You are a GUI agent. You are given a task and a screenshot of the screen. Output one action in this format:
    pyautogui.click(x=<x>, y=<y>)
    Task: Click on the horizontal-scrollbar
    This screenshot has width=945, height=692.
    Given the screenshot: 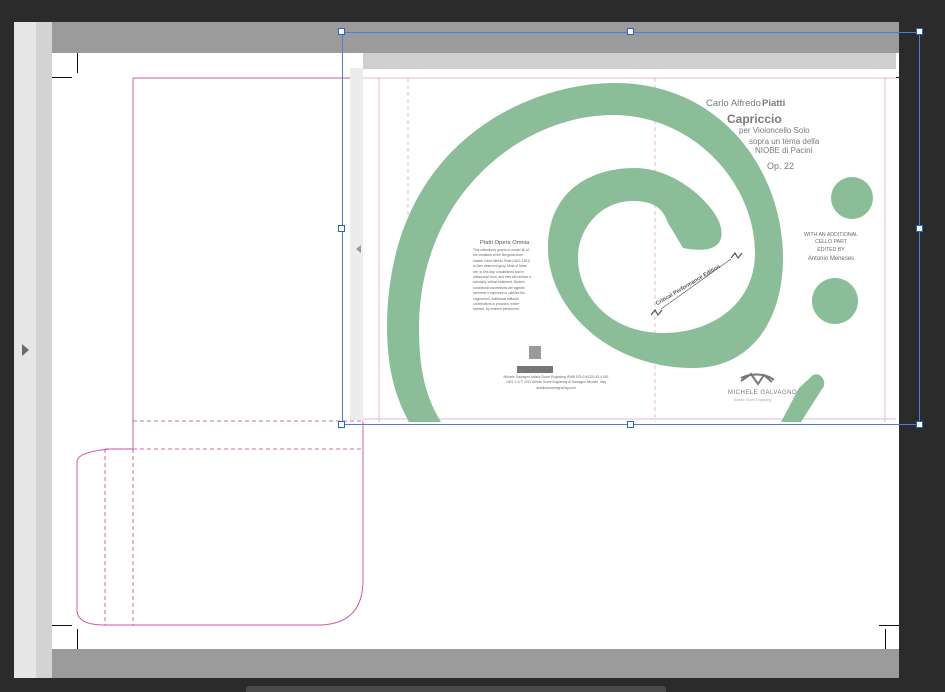 What is the action you would take?
    pyautogui.click(x=456, y=689)
    